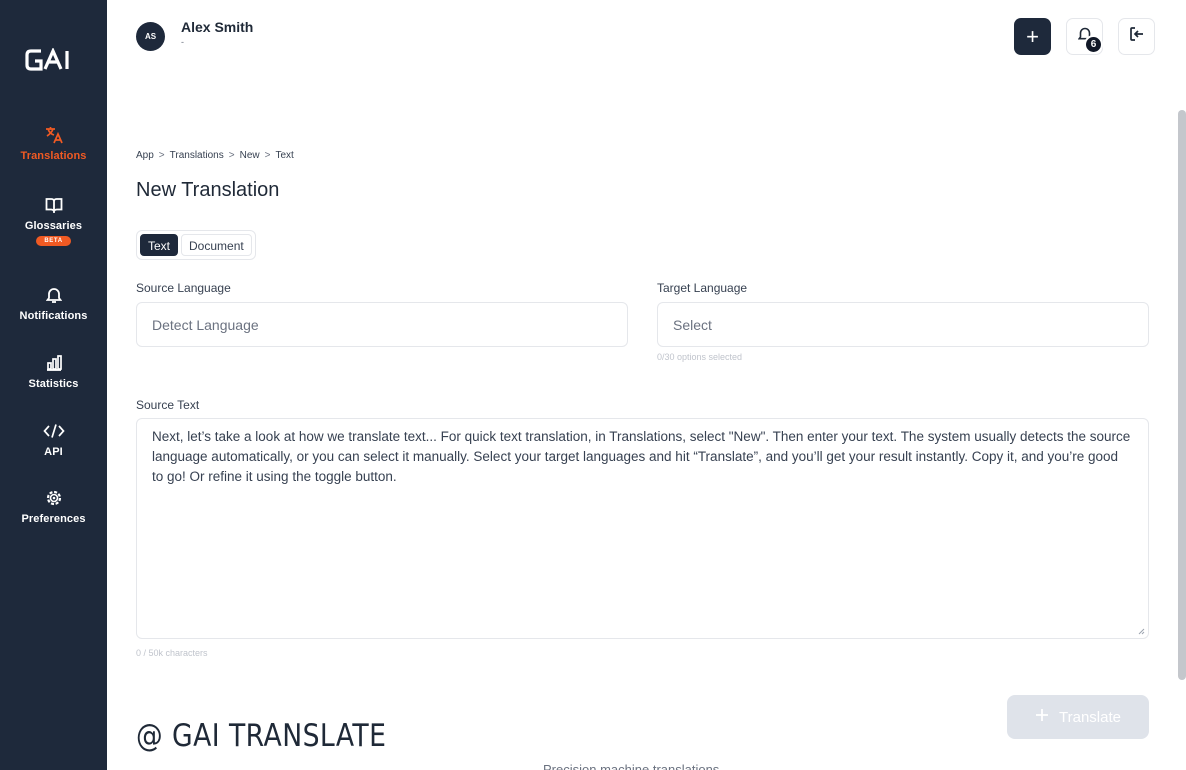 The width and height of the screenshot is (1186, 770). I want to click on translate-button-label: Translate, so click(1090, 717).